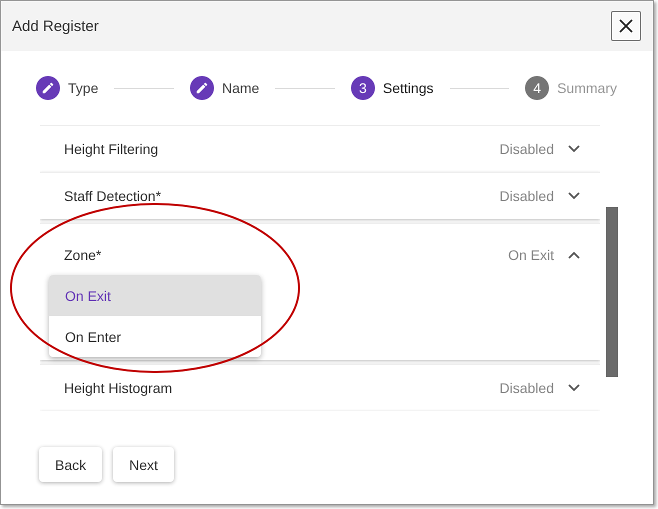  I want to click on step-label: Name, so click(241, 88).